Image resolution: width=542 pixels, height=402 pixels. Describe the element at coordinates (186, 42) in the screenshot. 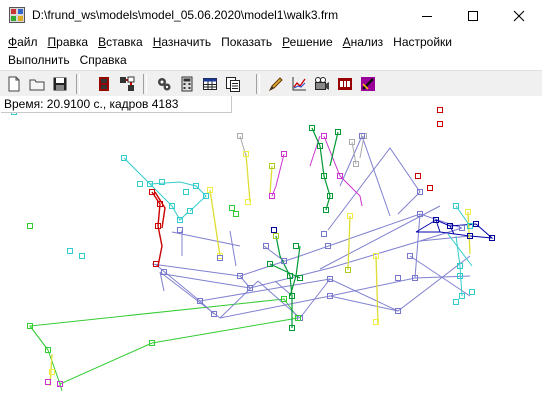

I see `menu-label-rest: азначить` at that location.